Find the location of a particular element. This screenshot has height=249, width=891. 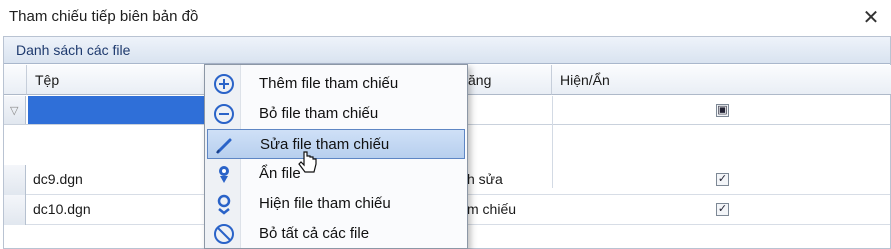

column-header-visibility: Hiện/Ẩn is located at coordinates (721, 80).